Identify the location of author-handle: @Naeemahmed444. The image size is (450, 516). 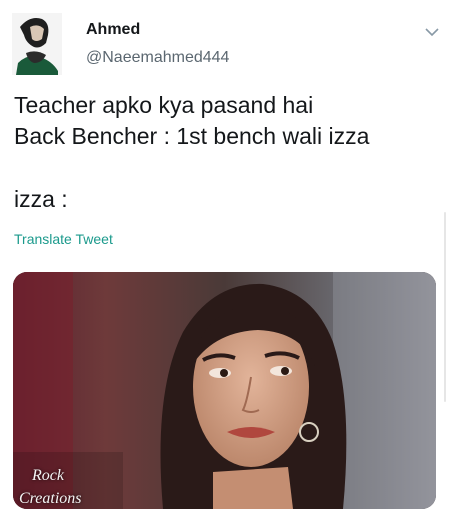
(157, 58).